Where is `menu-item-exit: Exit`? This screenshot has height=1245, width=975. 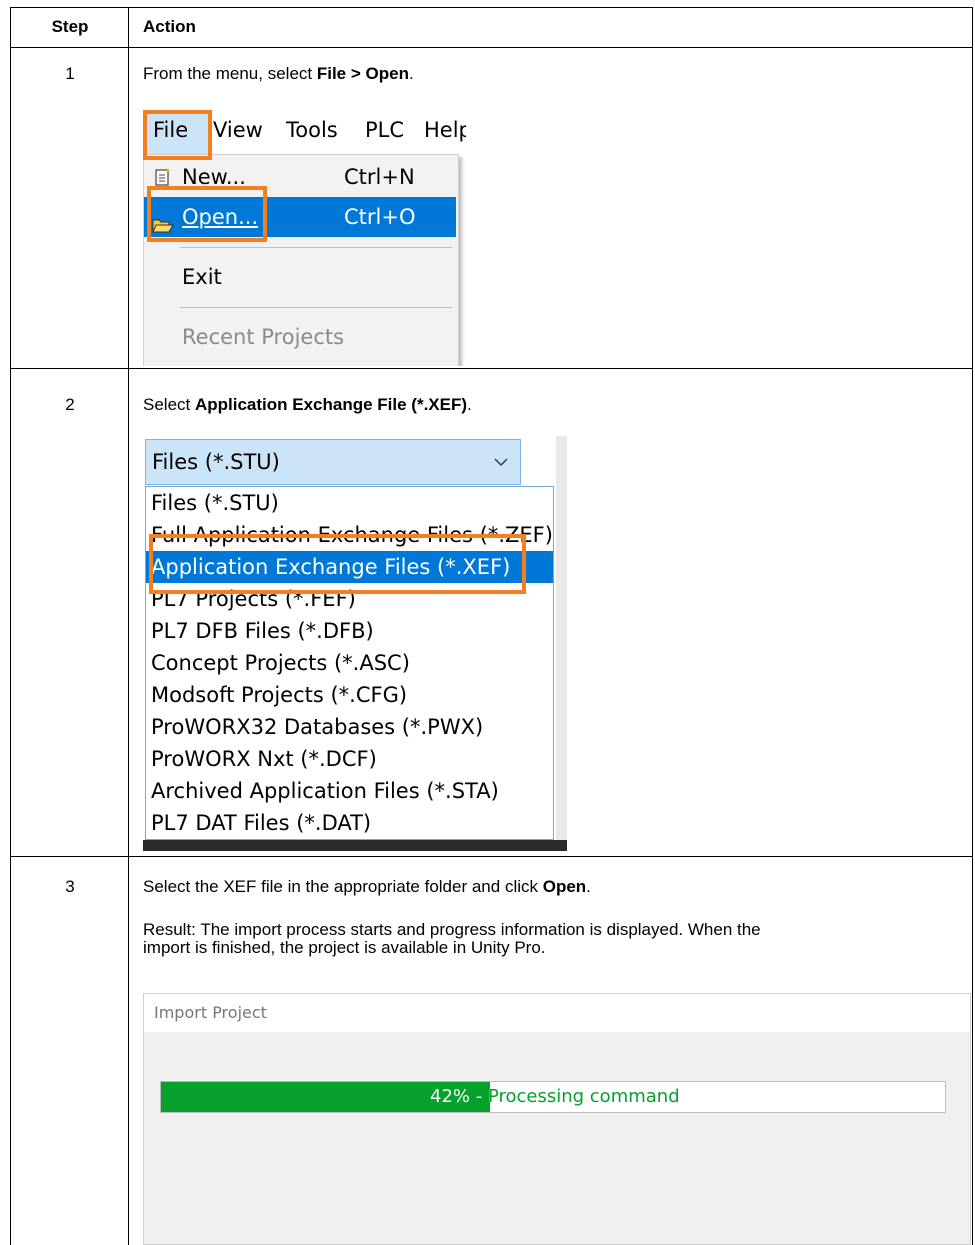
menu-item-exit: Exit is located at coordinates (300, 277).